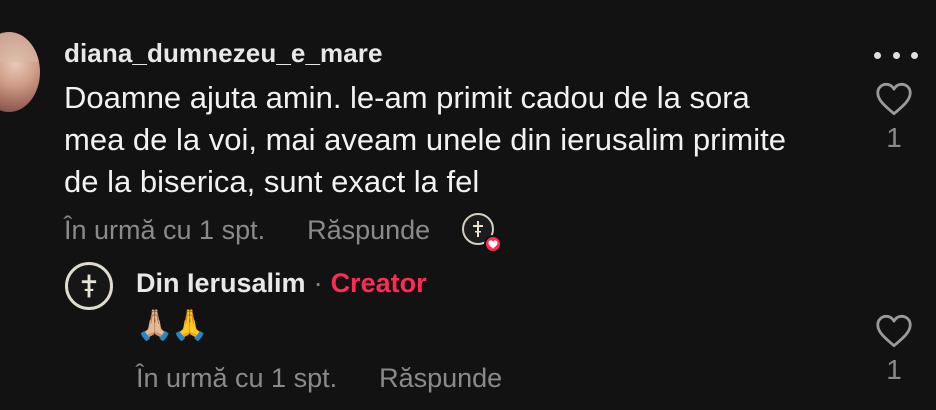  What do you see at coordinates (223, 53) in the screenshot?
I see `comment-username: diana_dumnezeu_e_mare` at bounding box center [223, 53].